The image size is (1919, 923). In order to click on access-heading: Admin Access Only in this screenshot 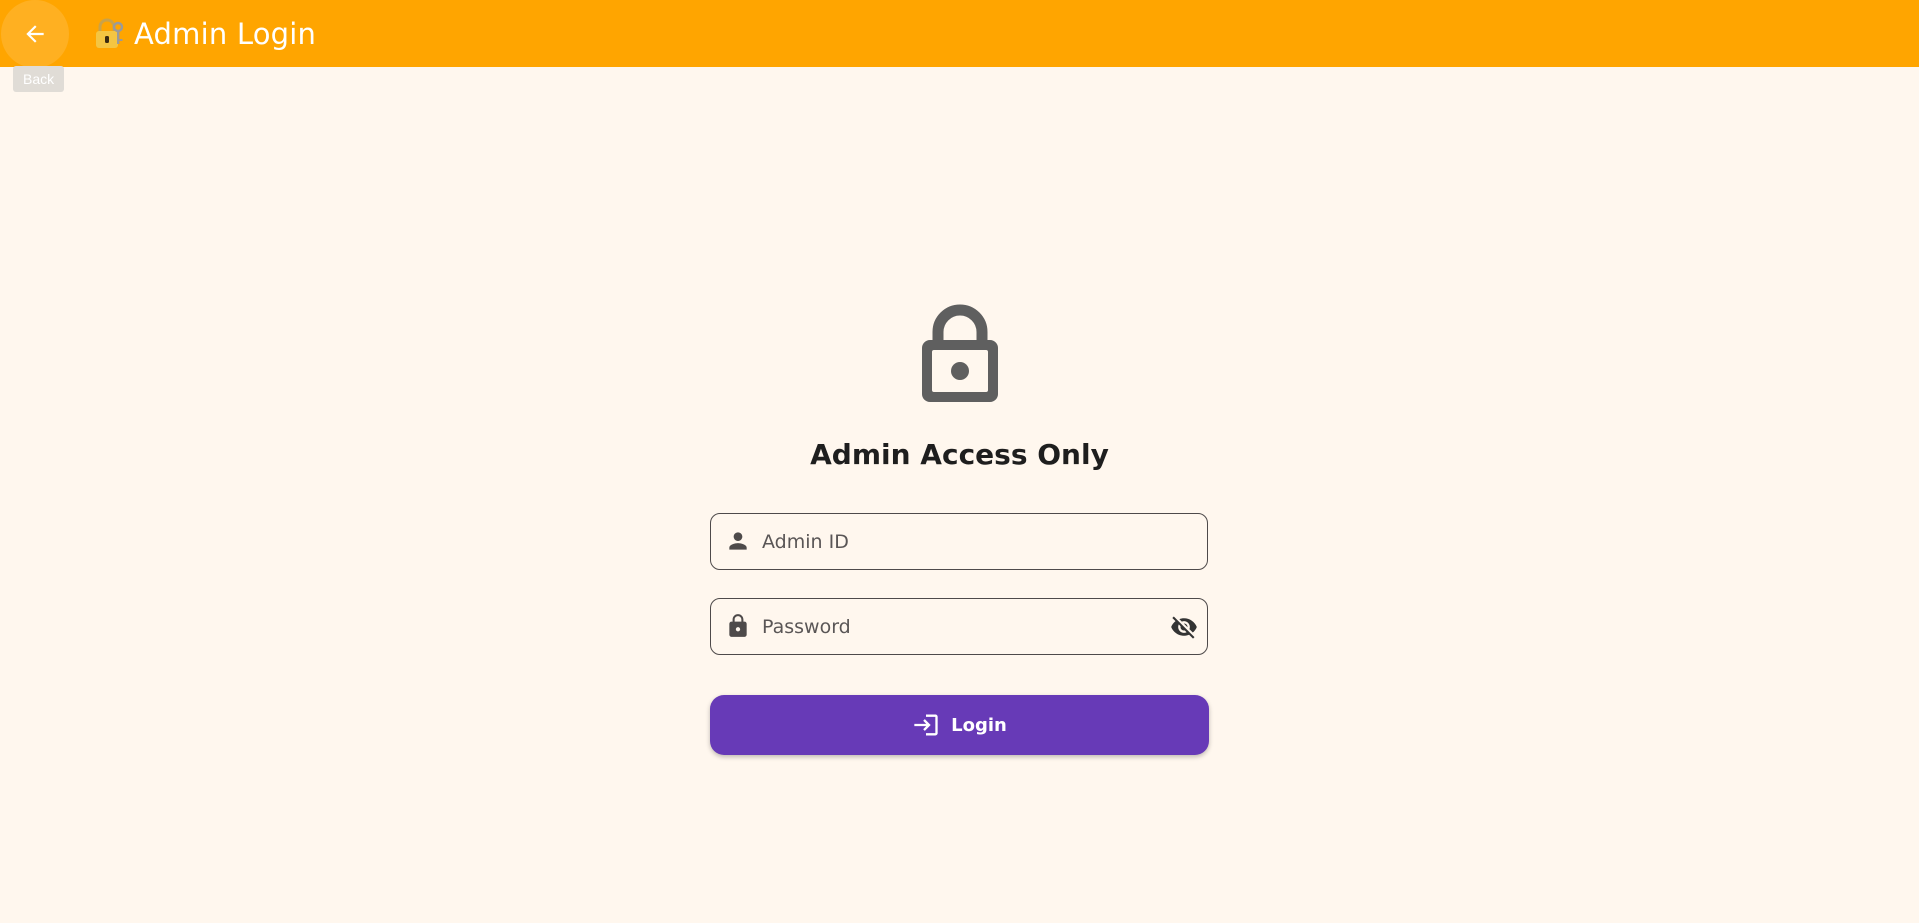, I will do `click(959, 454)`.